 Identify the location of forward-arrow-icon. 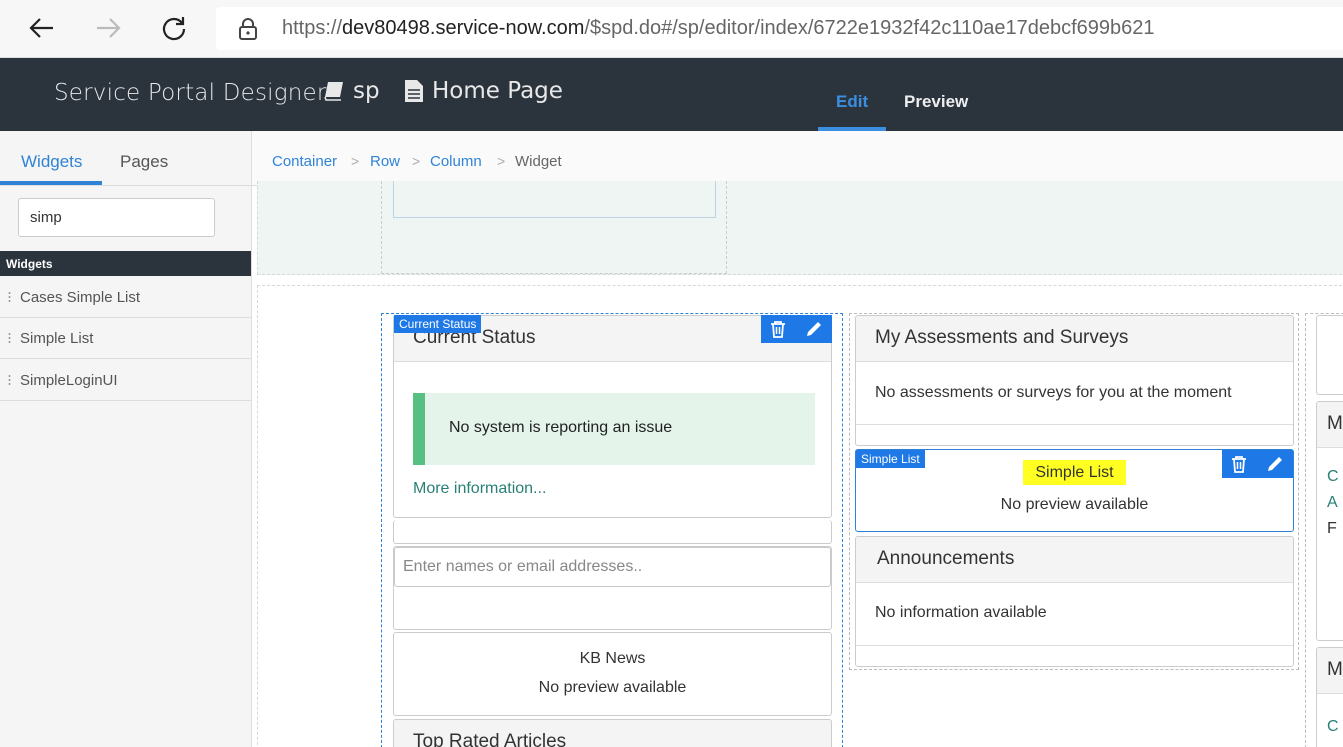
(109, 28).